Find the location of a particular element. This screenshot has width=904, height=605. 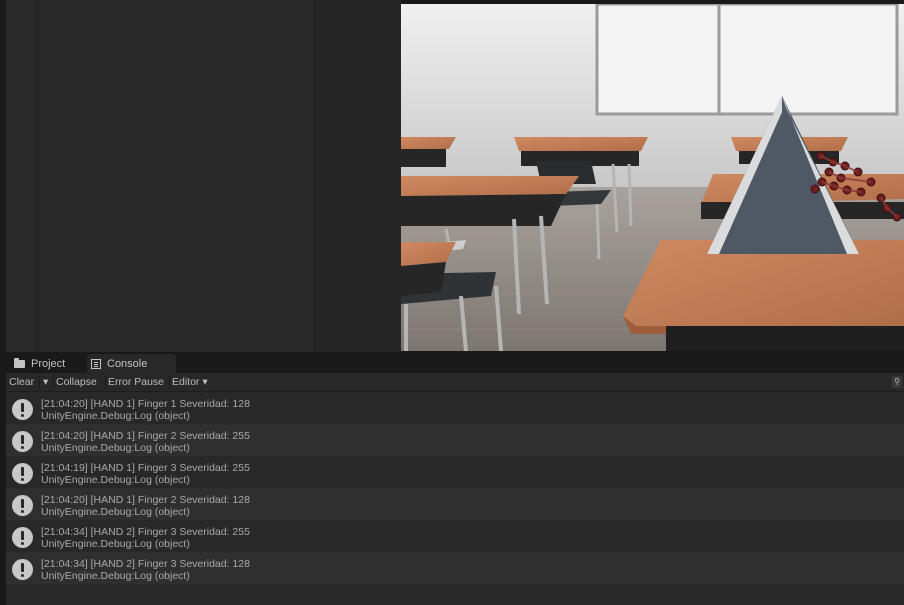

folder-icon is located at coordinates (19, 362).